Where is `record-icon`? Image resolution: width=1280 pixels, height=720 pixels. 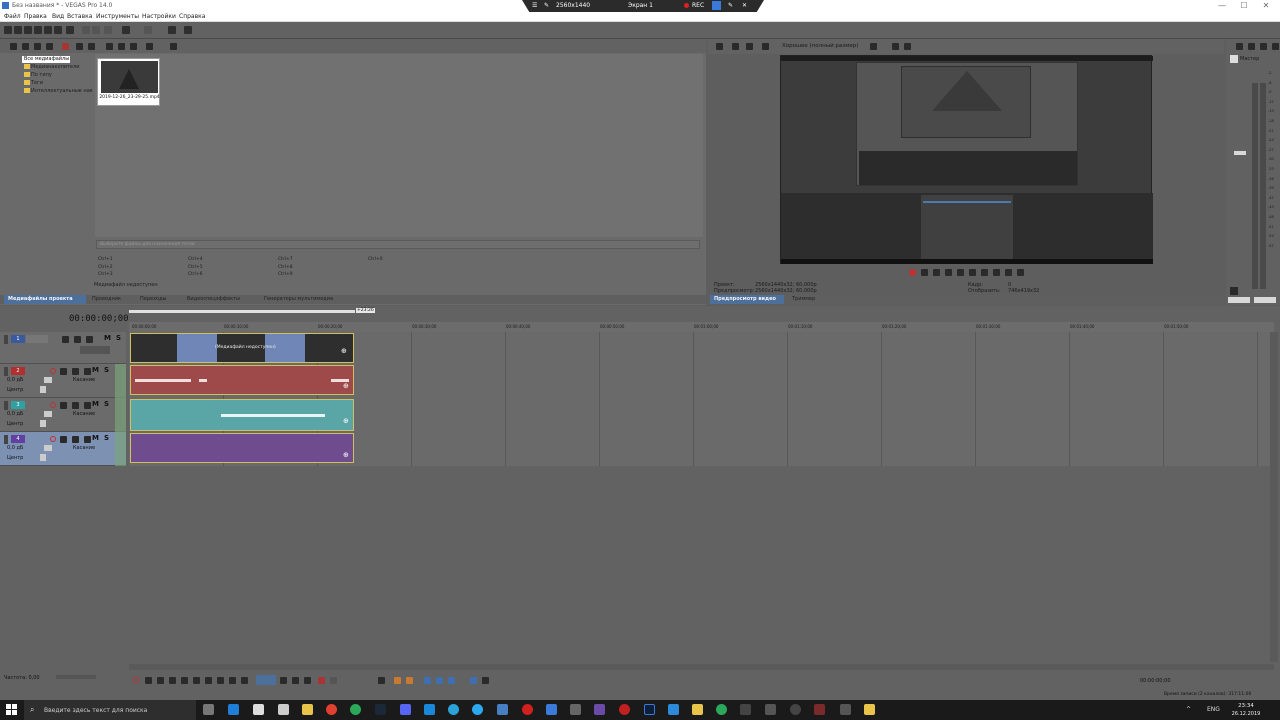 record-icon is located at coordinates (912, 272).